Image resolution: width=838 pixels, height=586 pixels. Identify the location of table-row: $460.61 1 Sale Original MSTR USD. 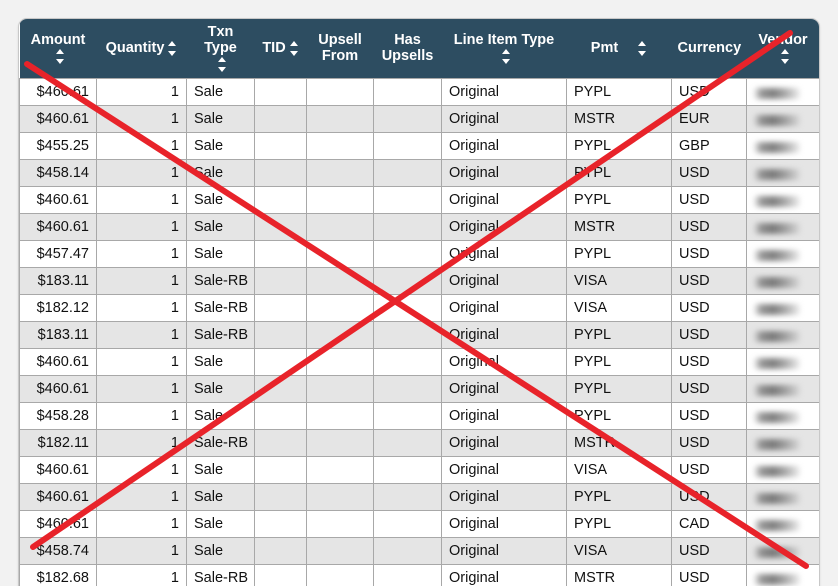
(419, 226).